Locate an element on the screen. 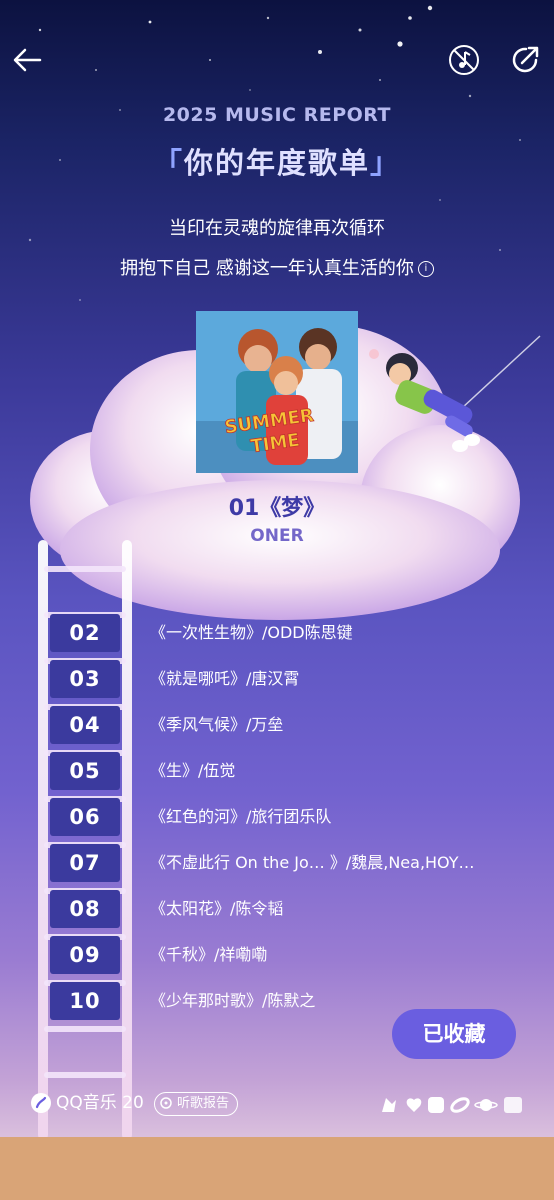 The height and width of the screenshot is (1200, 554). top-song-title: 01《梦》 is located at coordinates (277, 506).